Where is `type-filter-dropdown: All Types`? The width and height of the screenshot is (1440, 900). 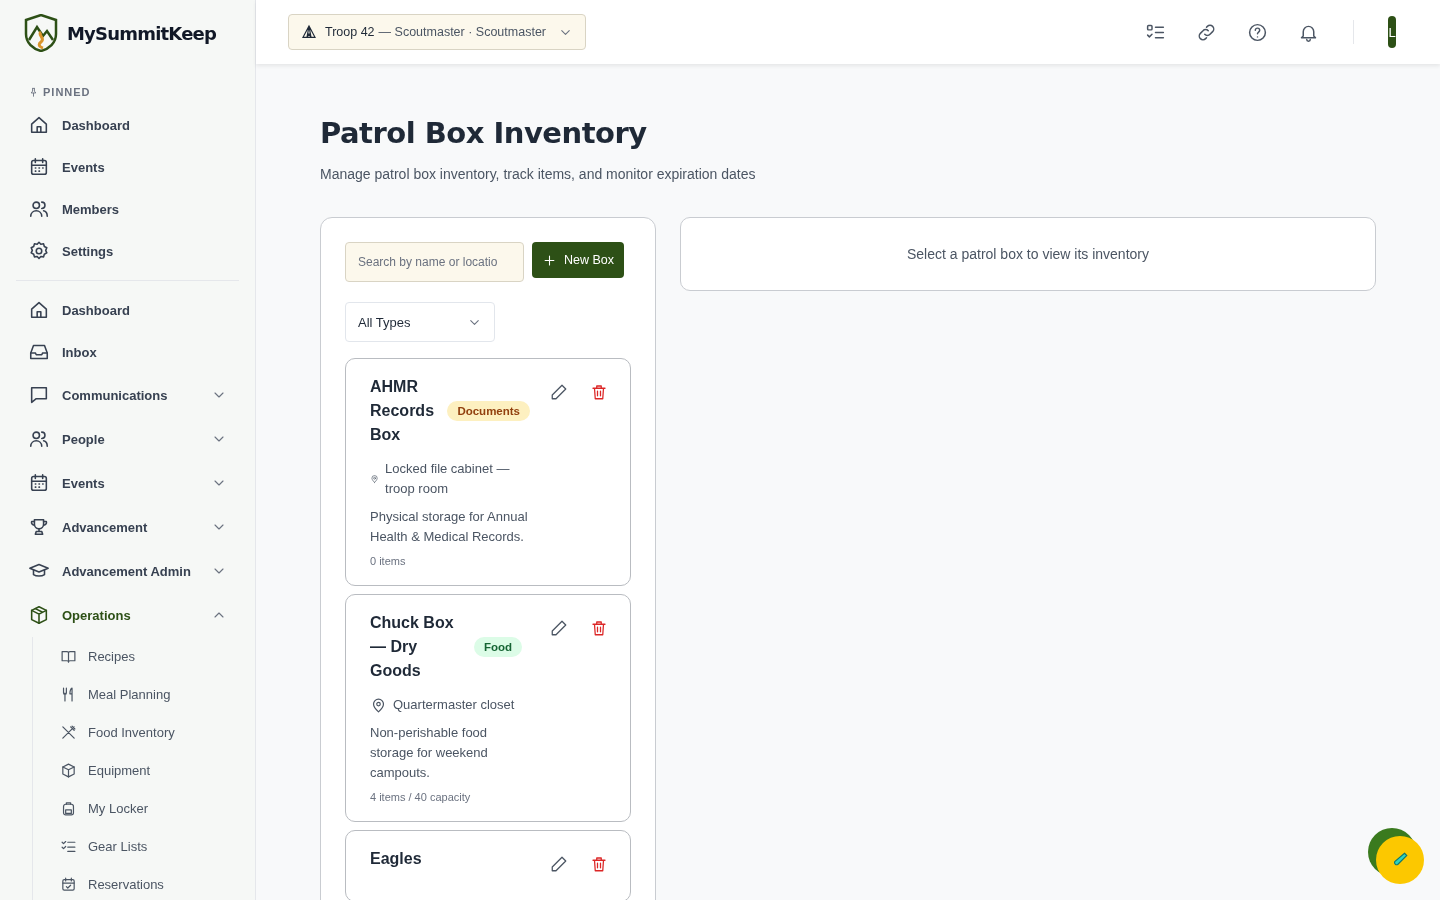 type-filter-dropdown: All Types is located at coordinates (420, 322).